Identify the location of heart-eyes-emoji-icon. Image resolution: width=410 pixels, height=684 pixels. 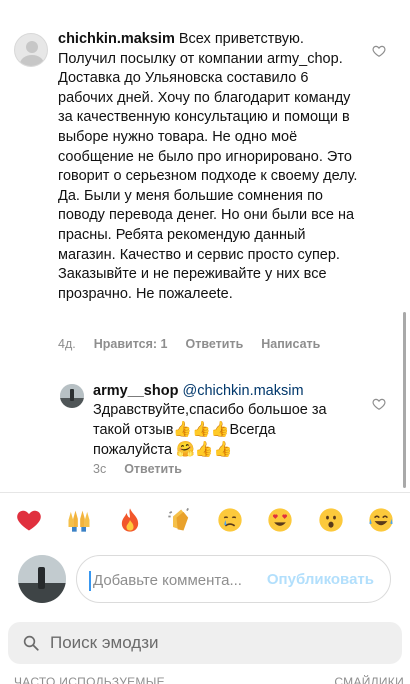
(280, 520).